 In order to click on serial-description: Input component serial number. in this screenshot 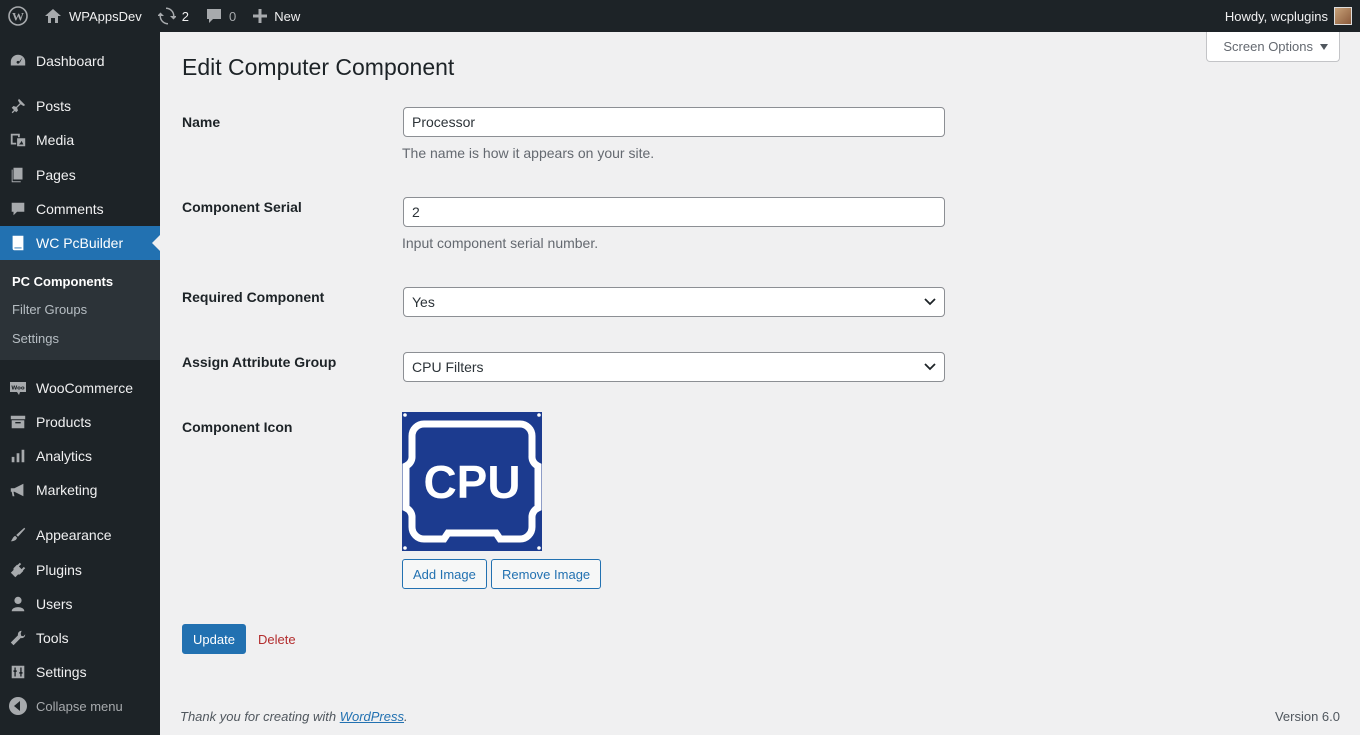, I will do `click(500, 243)`.